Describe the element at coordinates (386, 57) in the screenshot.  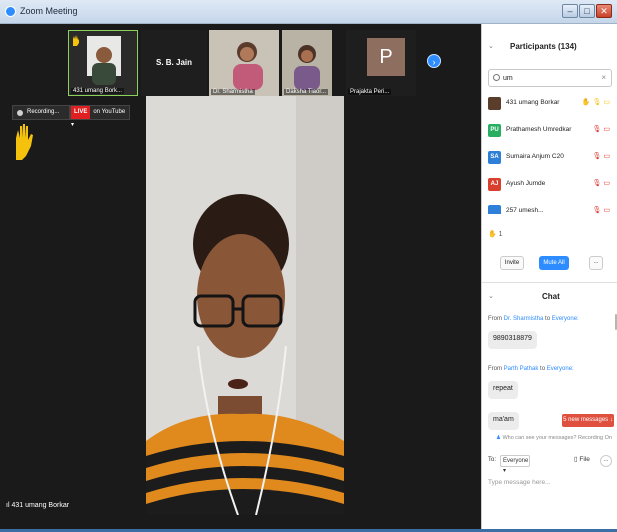
I see `avatar: P` at that location.